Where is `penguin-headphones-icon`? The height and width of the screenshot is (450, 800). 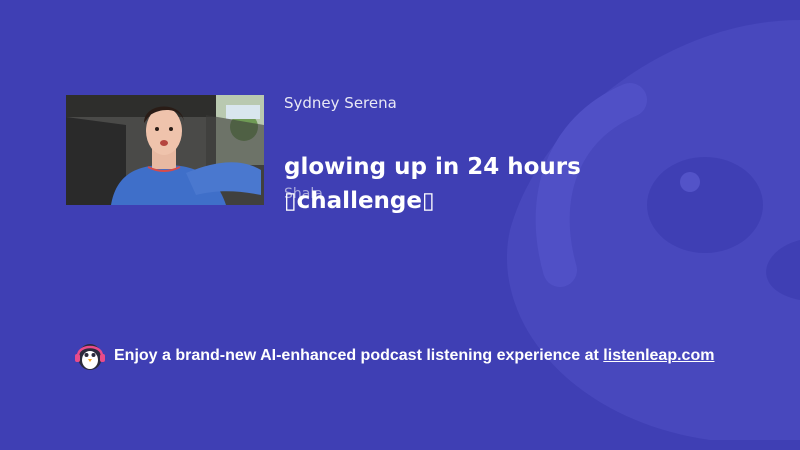
penguin-headphones-icon is located at coordinates (90, 357).